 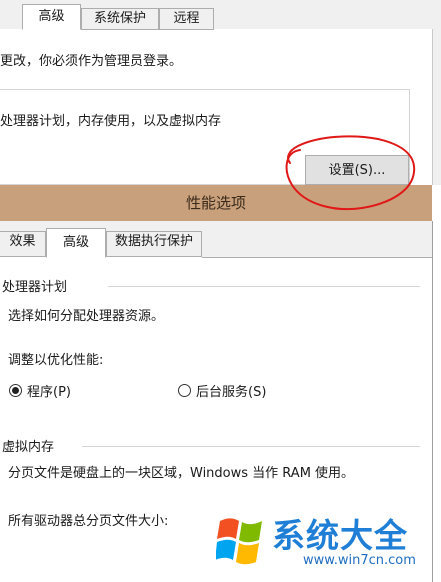 What do you see at coordinates (35, 287) in the screenshot?
I see `processor-scheduling-heading: 处理器计划` at bounding box center [35, 287].